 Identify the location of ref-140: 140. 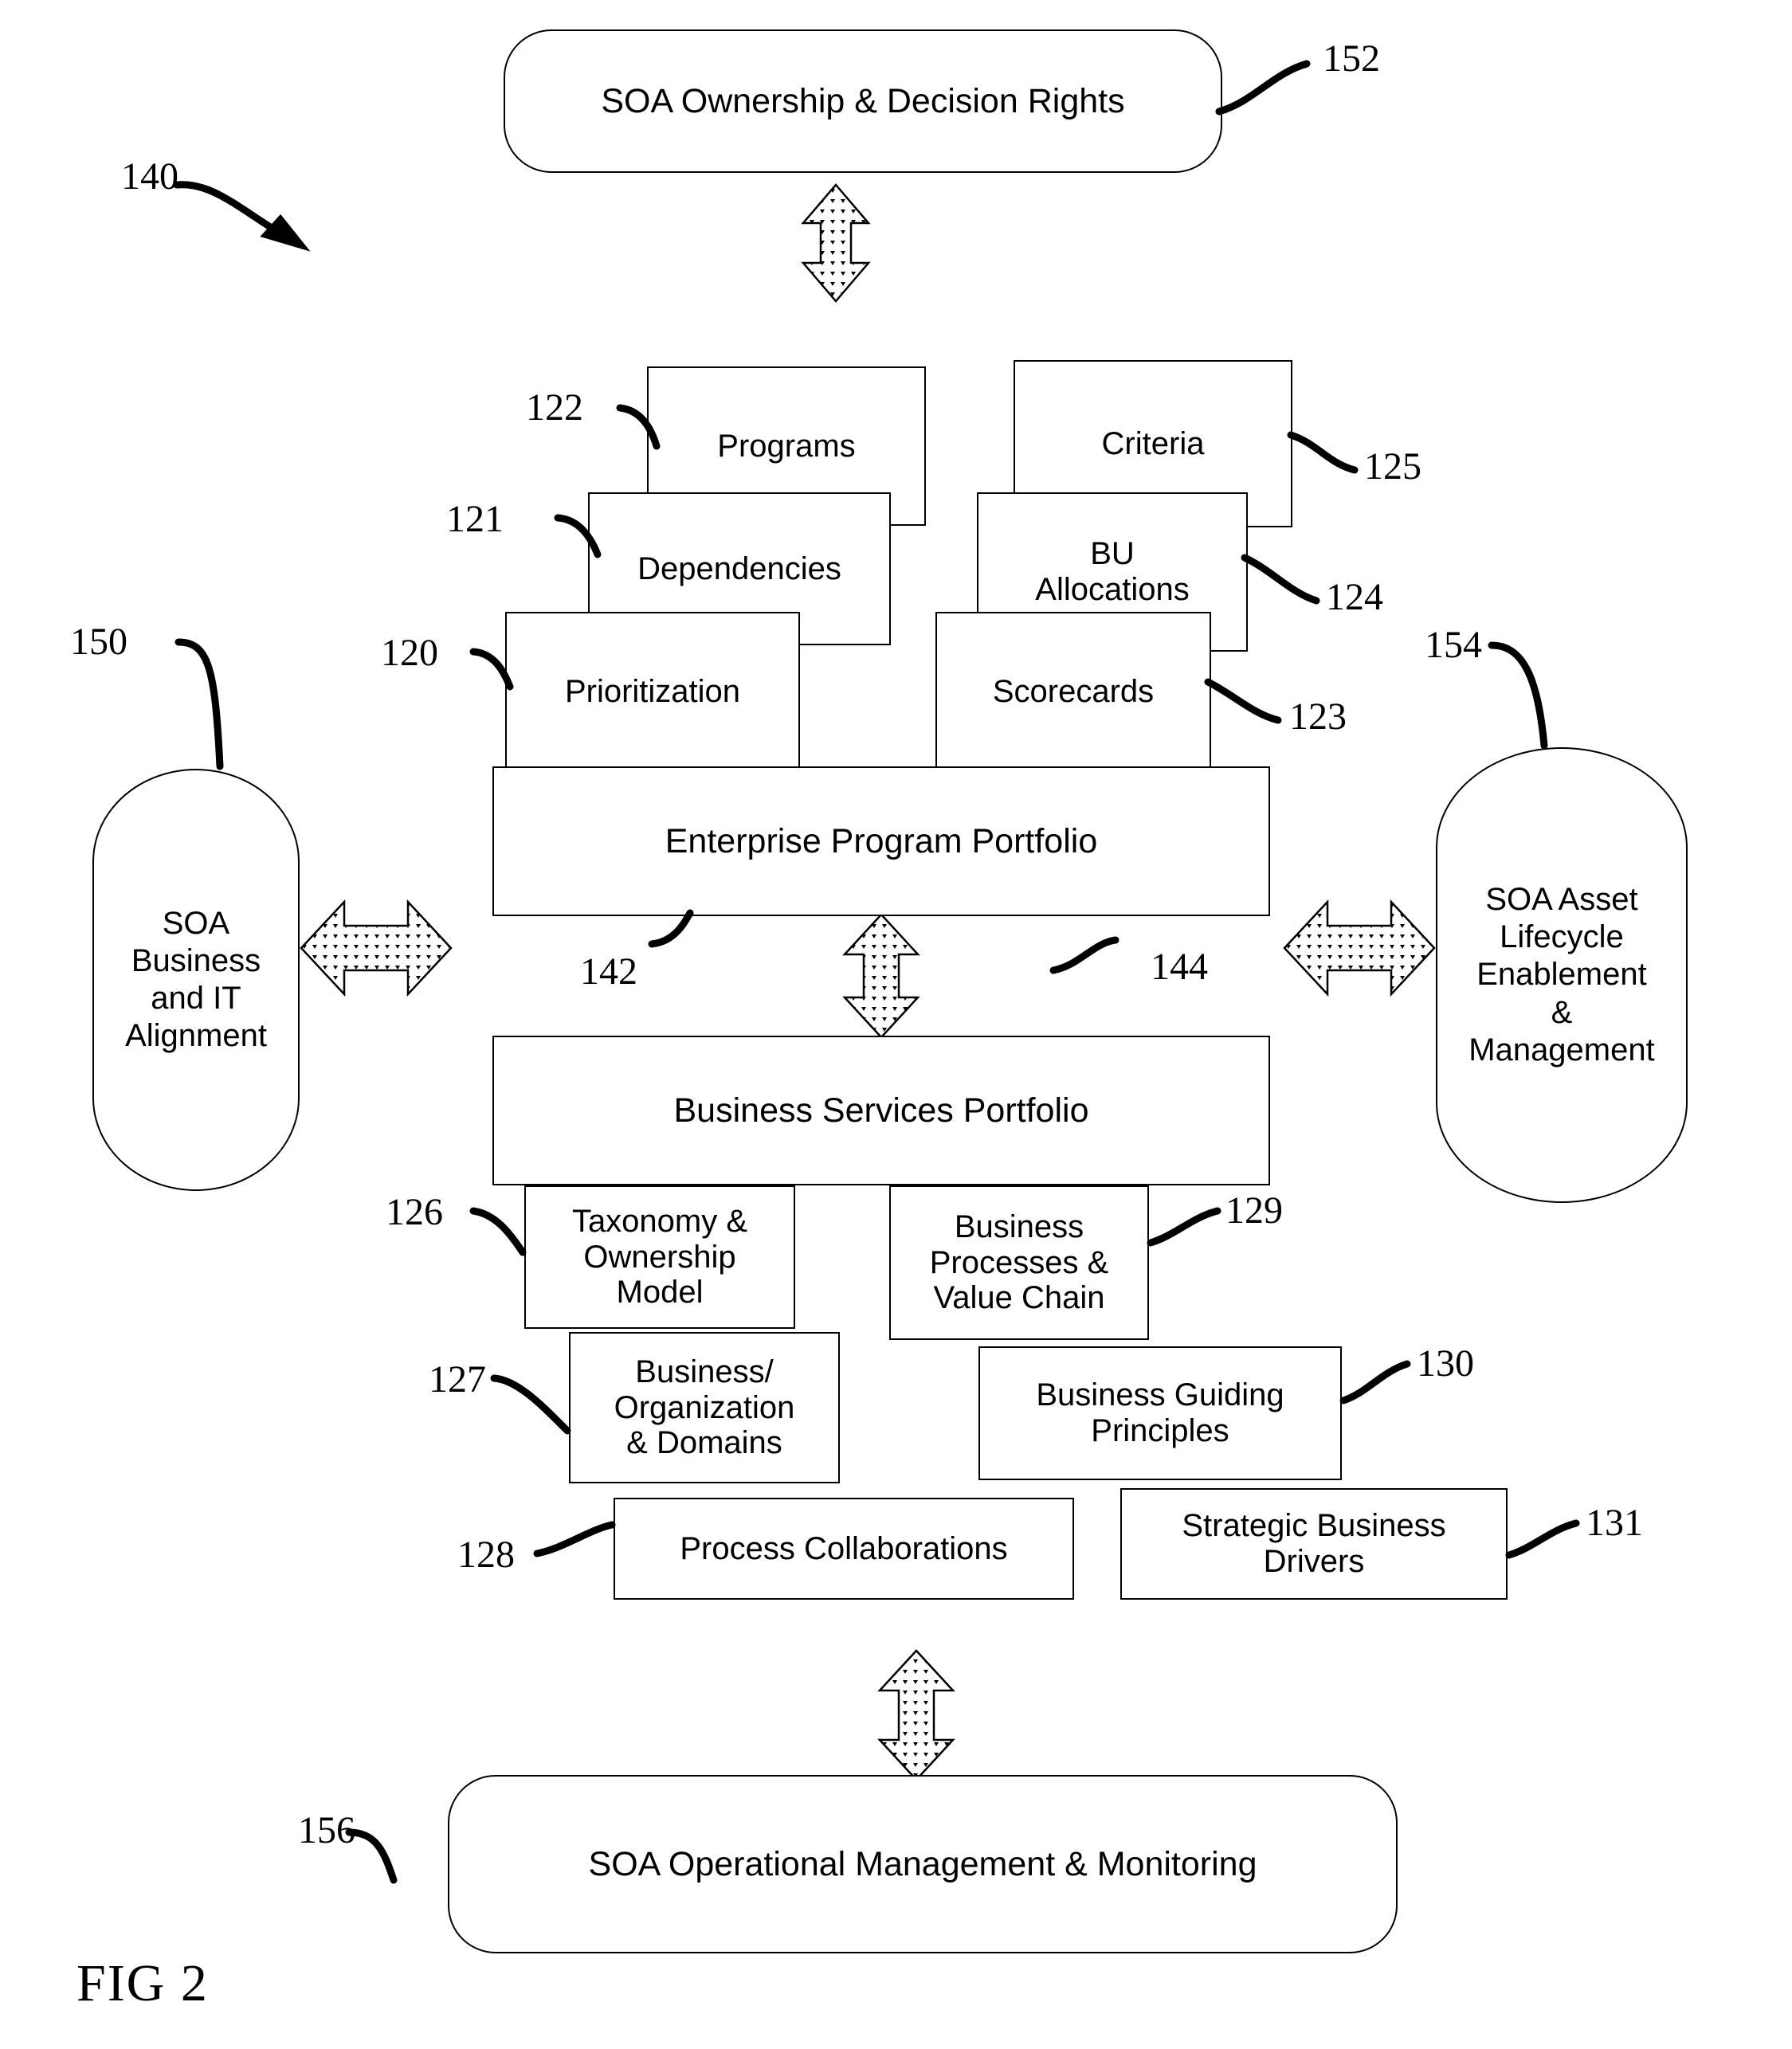
(149, 176).